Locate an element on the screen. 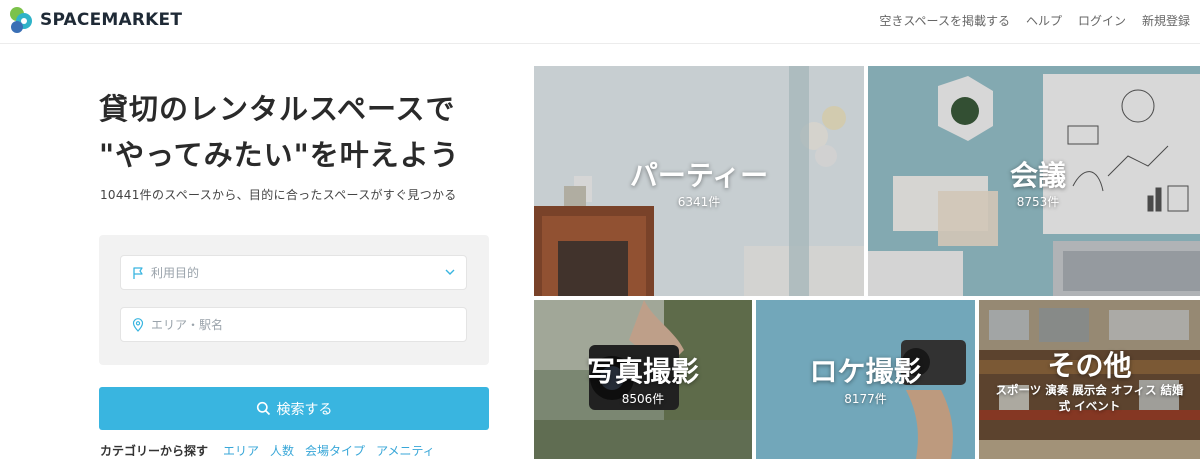 The width and height of the screenshot is (1200, 472). tile-other-subtitle: スポーツ 演奏 展示会 オフィス 結婚式 イベント is located at coordinates (1089, 398).